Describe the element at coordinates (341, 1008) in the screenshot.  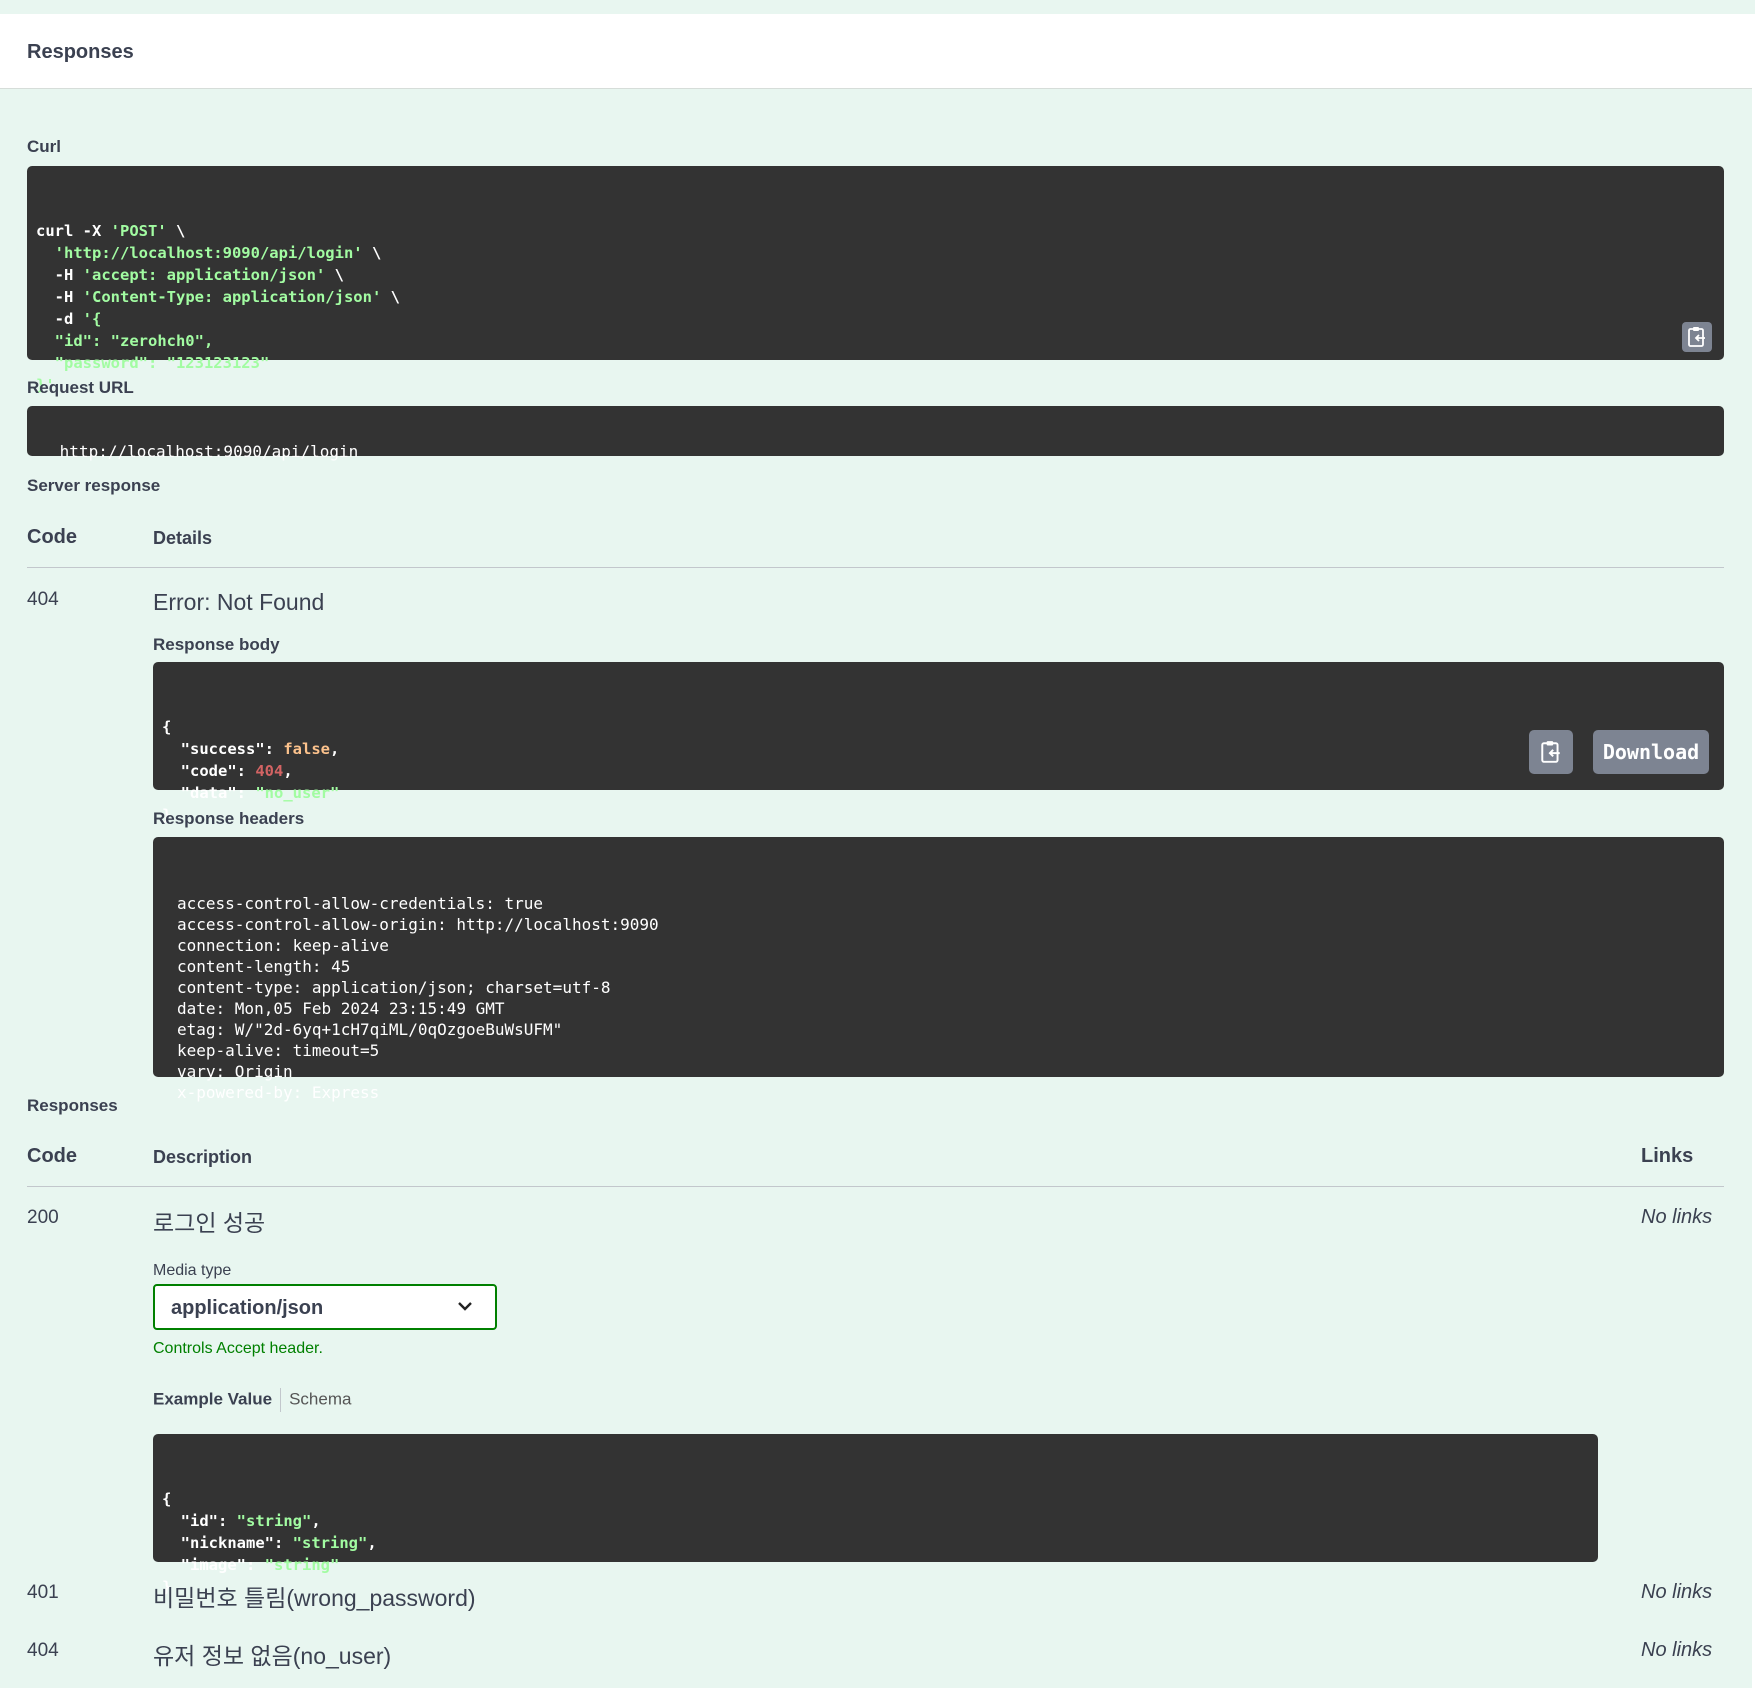
I see `response-header-line: date: Mon,05 Feb 2024 23:15:49 GMT` at that location.